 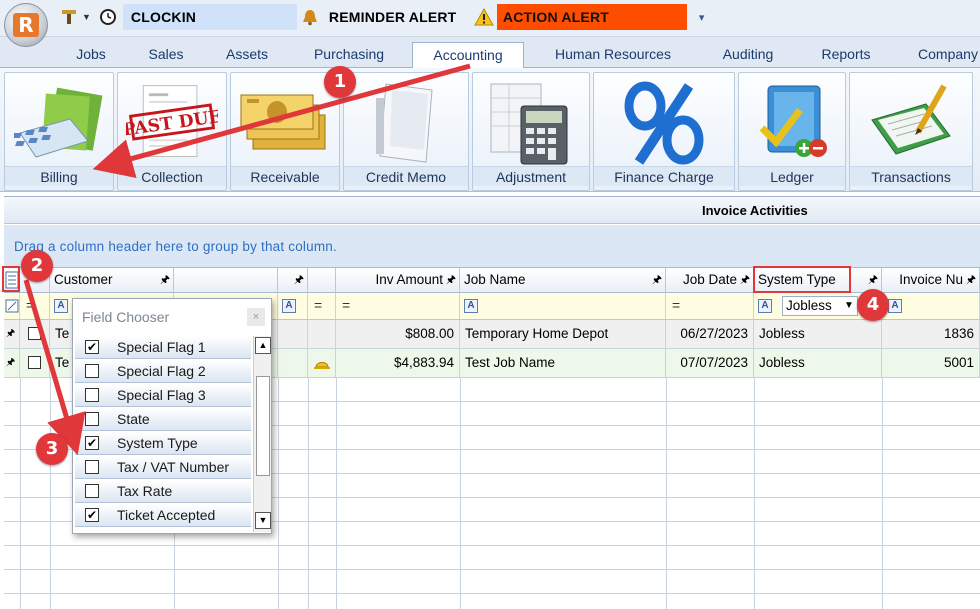 What do you see at coordinates (163, 419) in the screenshot?
I see `field-item-state: State` at bounding box center [163, 419].